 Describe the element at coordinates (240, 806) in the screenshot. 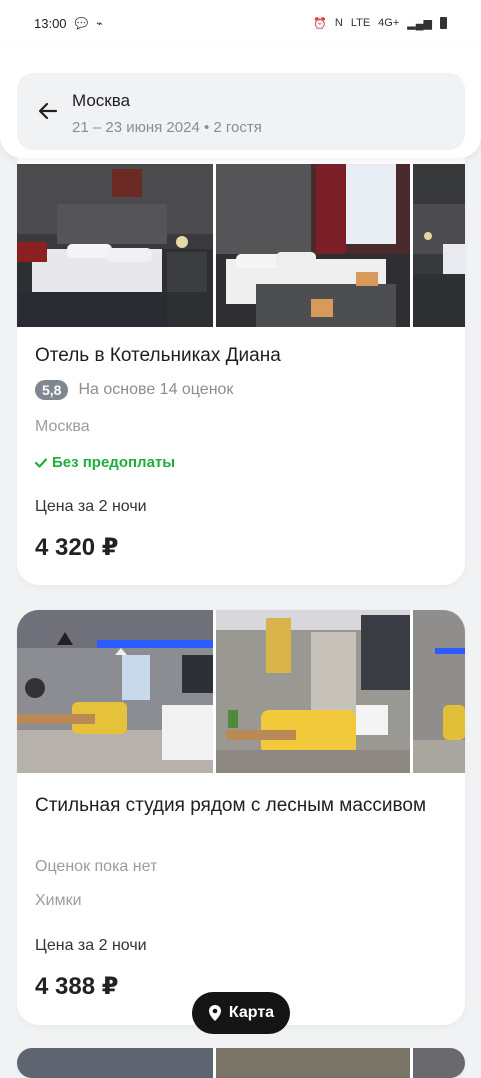

I see `listing-title: Стильная студия рядом с лесным массивом` at that location.